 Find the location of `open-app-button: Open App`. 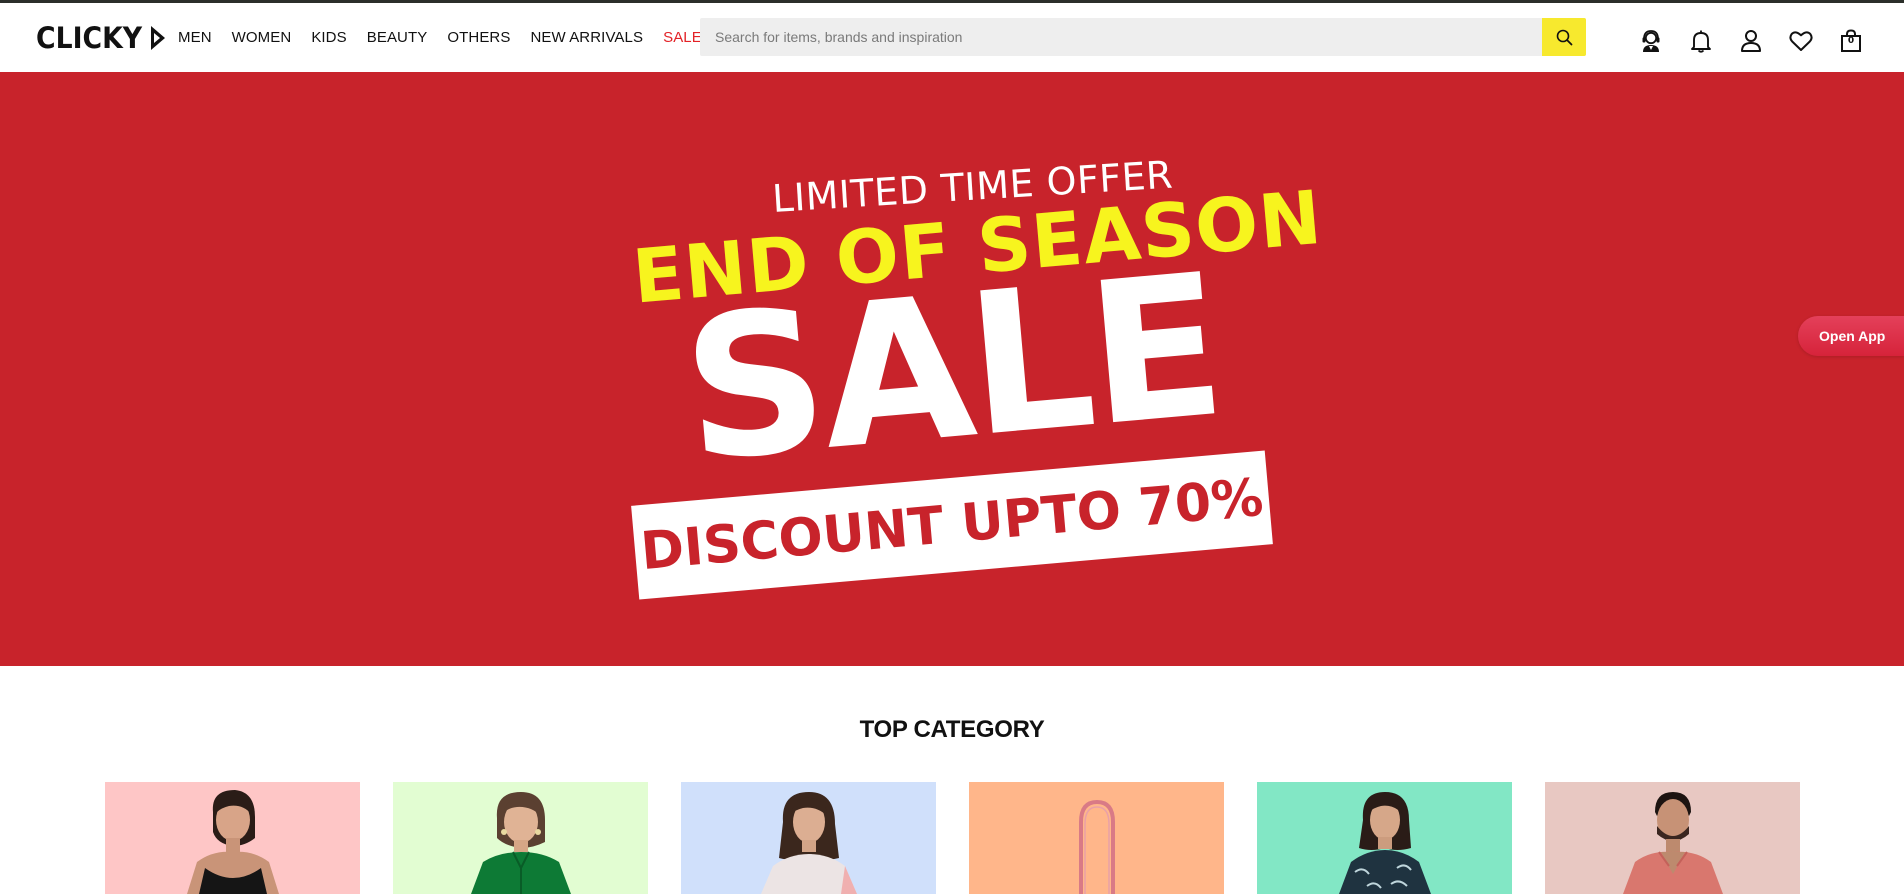

open-app-button: Open App is located at coordinates (1851, 336).